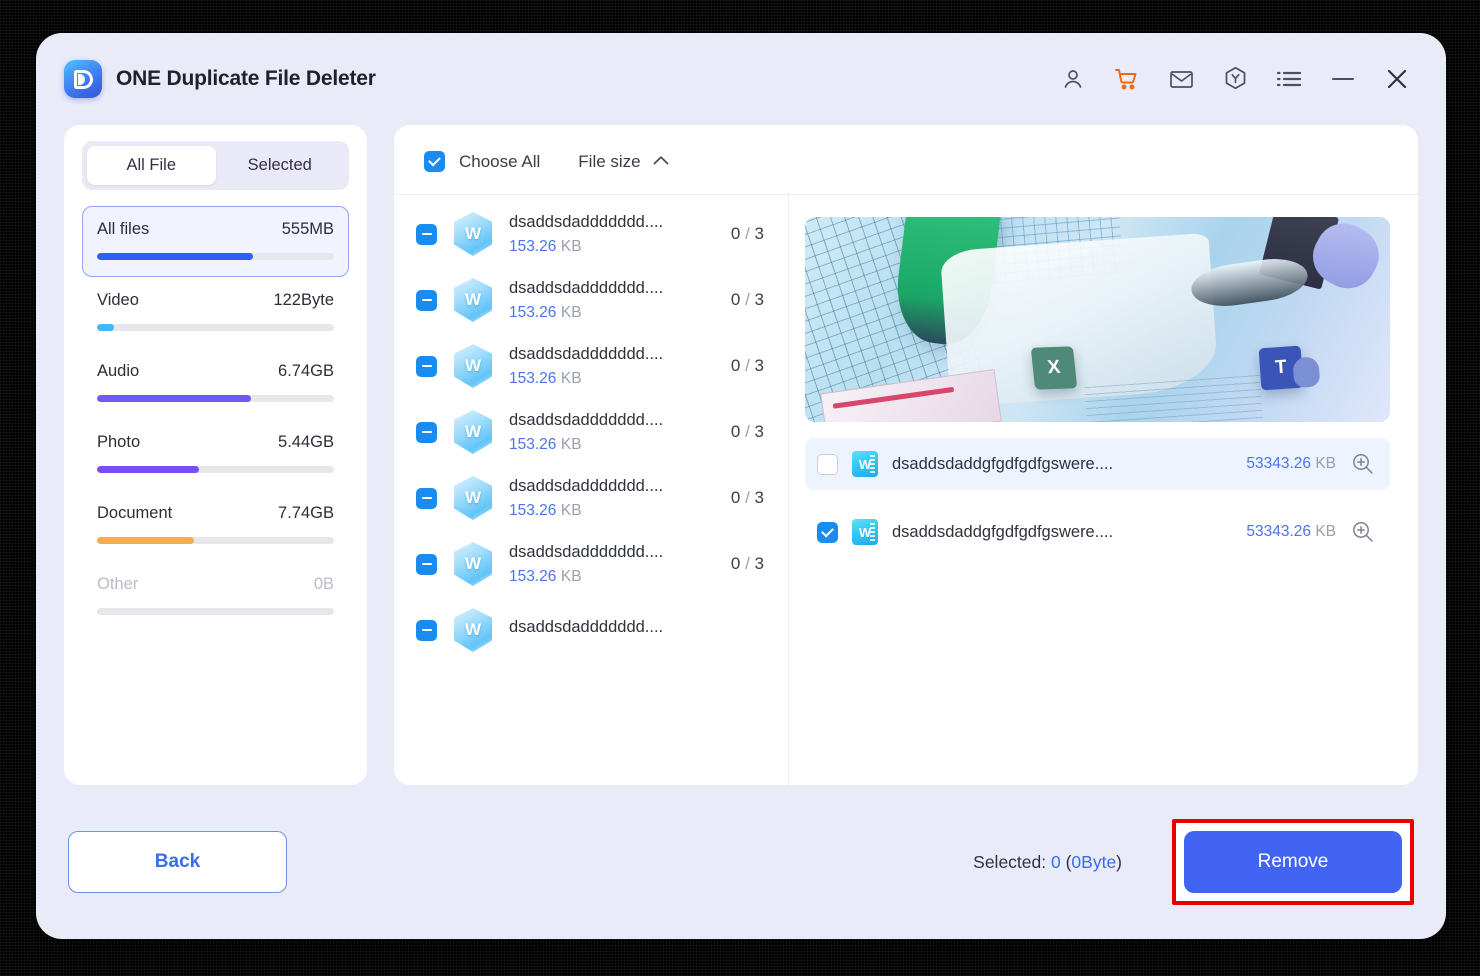 The height and width of the screenshot is (976, 1480). I want to click on window-controls, so click(1235, 79).